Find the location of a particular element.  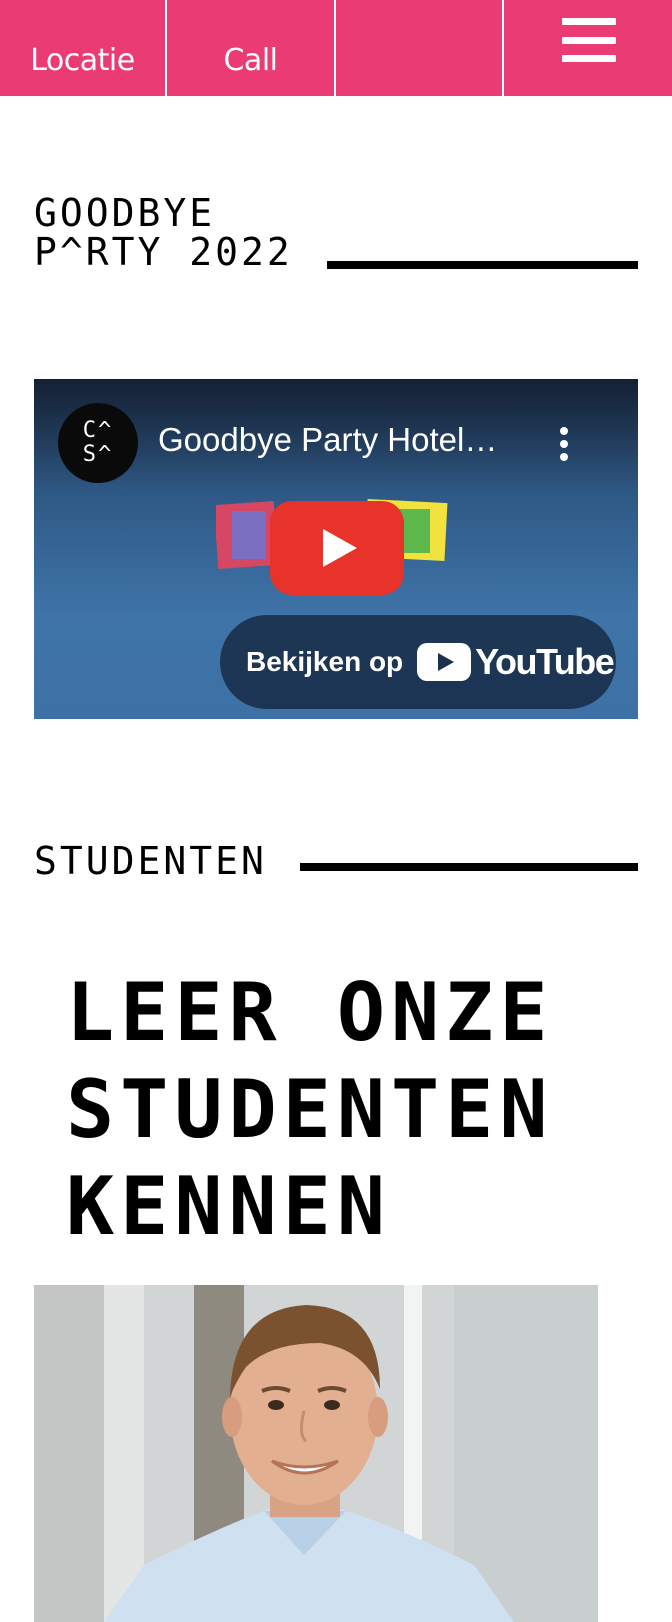

nav-menu-cell is located at coordinates (588, 48).